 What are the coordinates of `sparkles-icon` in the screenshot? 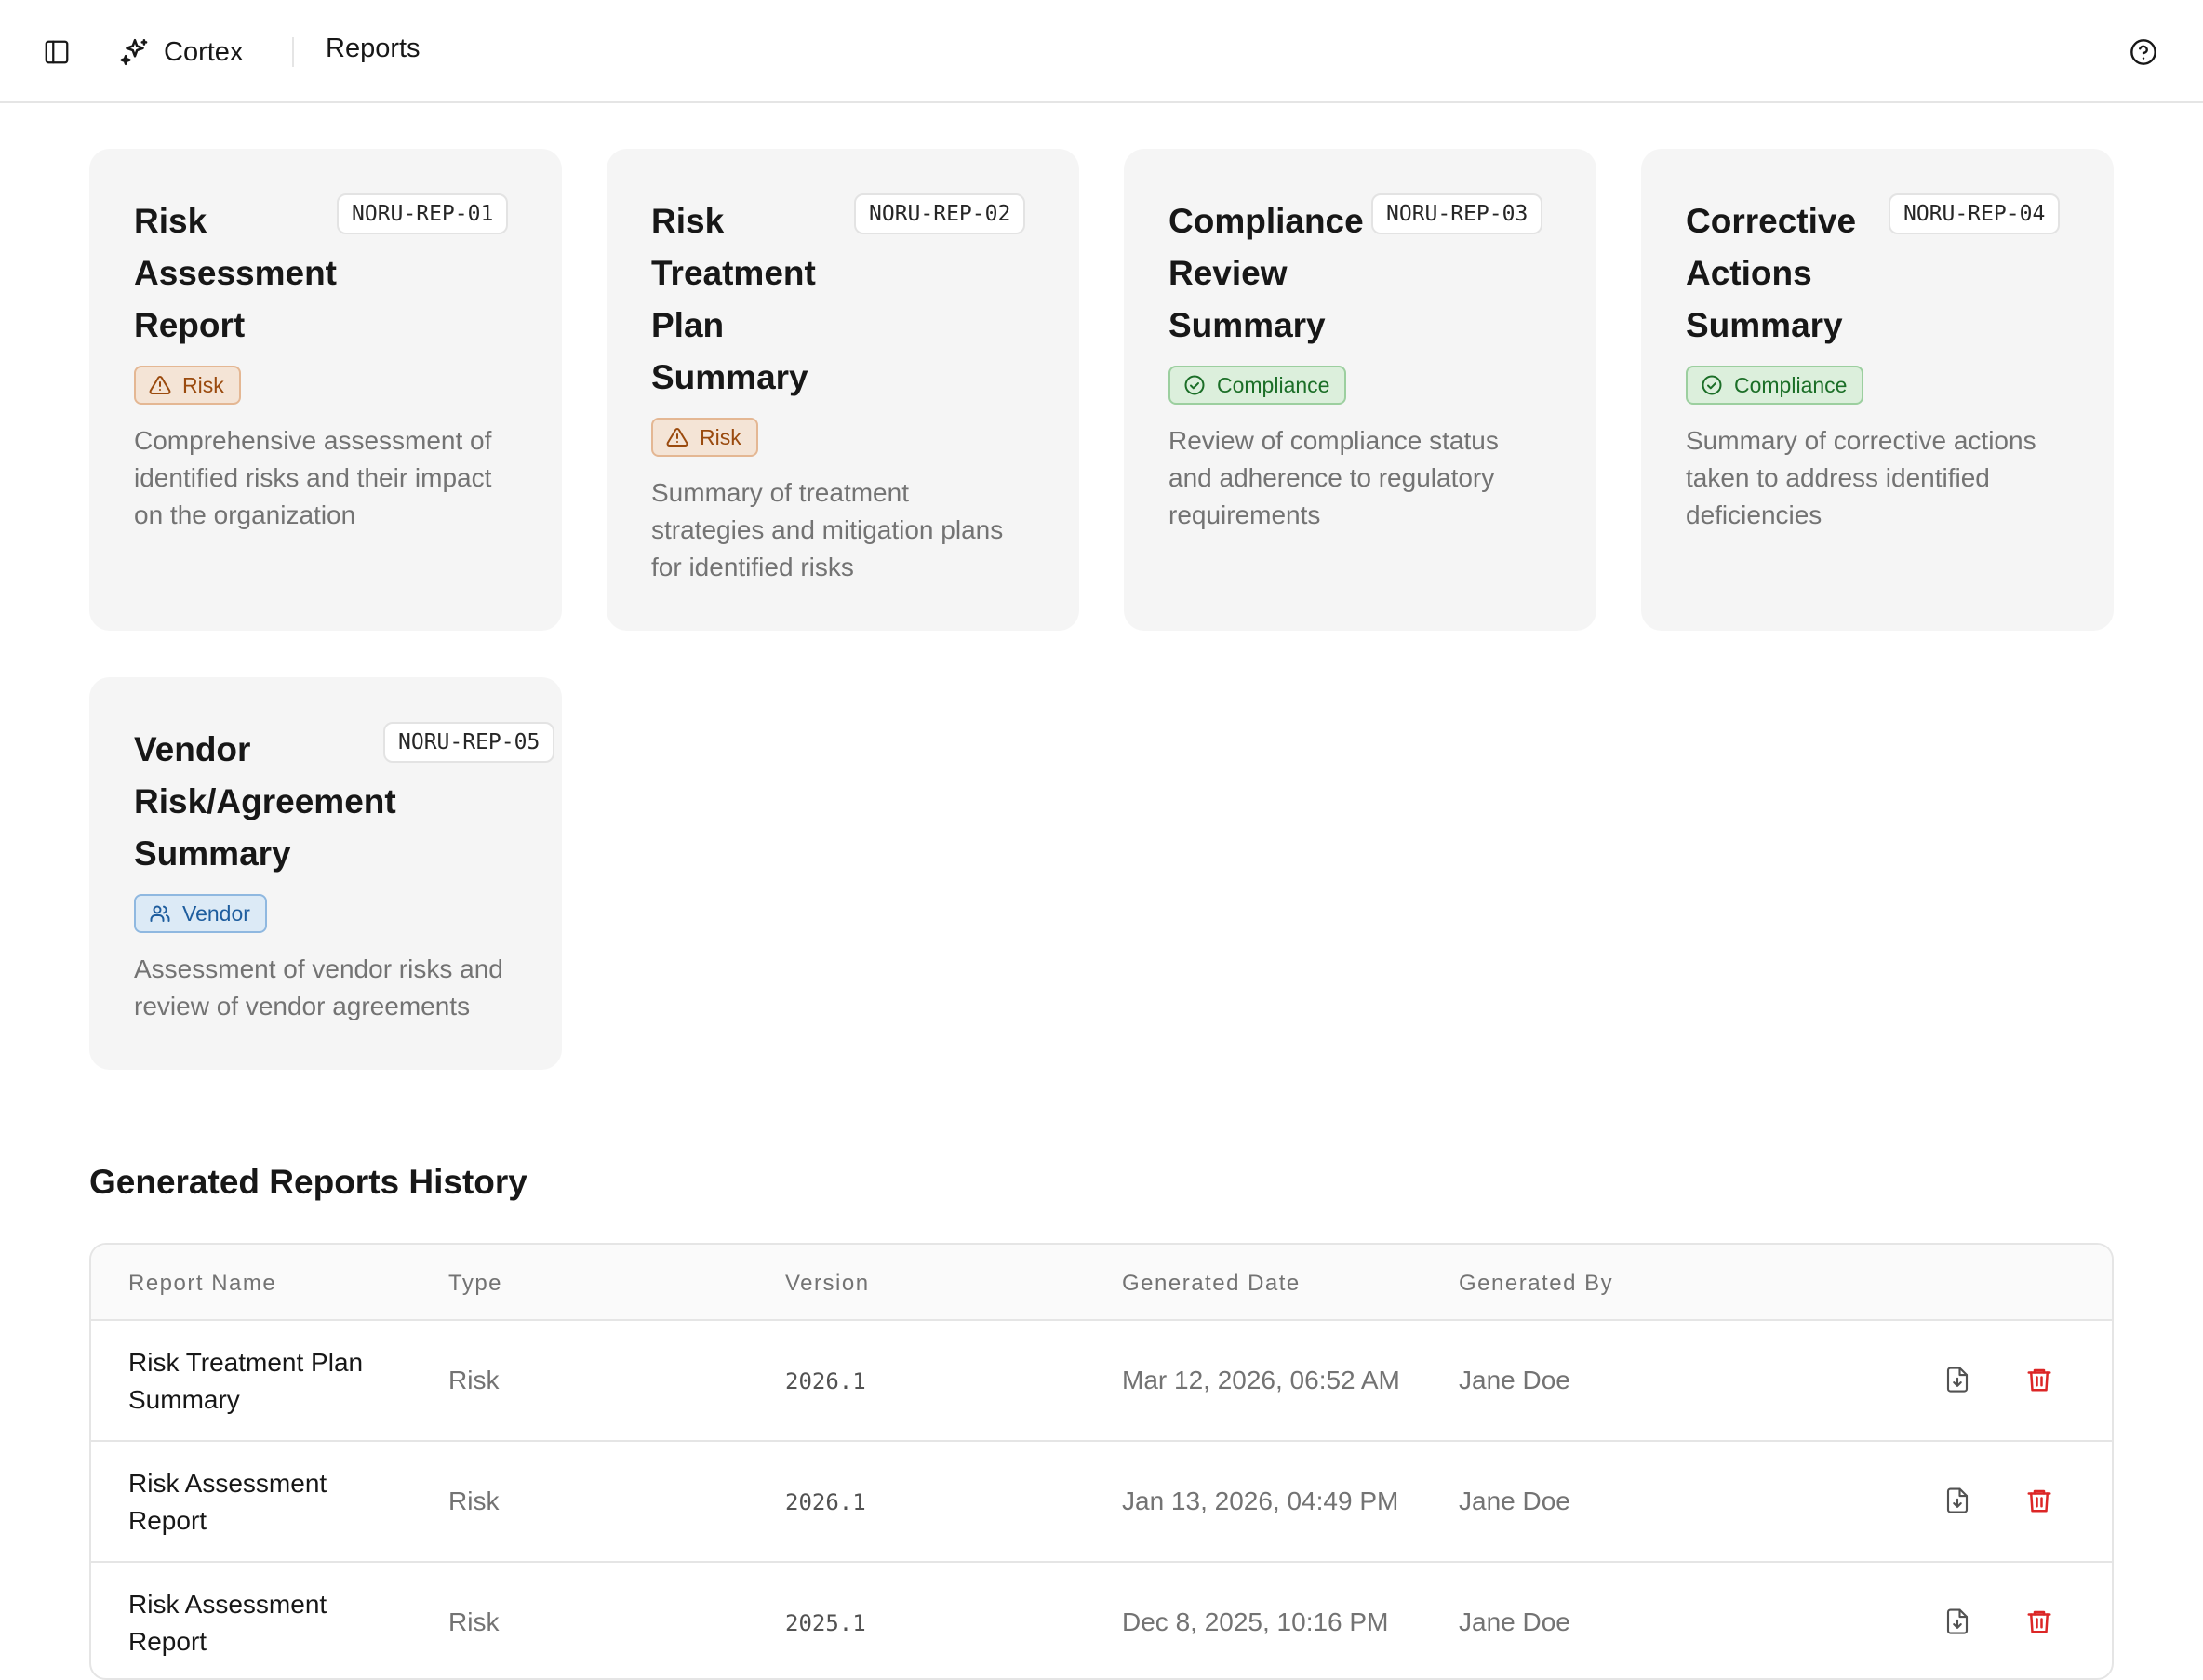 It's located at (134, 52).